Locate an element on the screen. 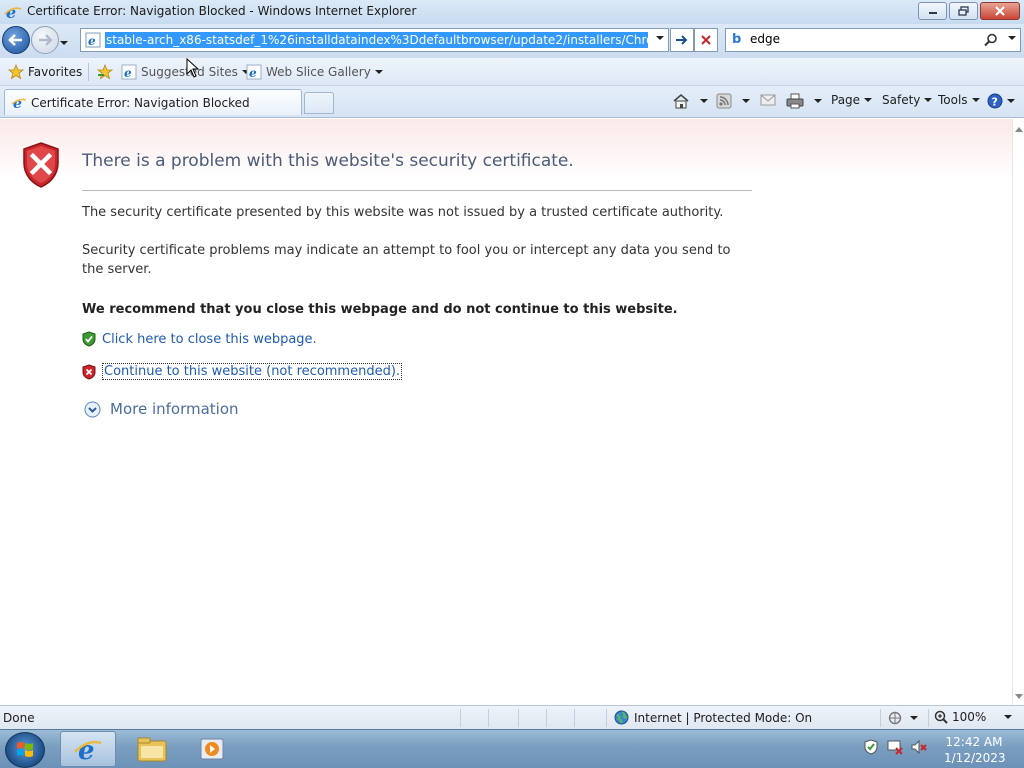 This screenshot has width=1024, height=768. print-button is located at coordinates (804, 101).